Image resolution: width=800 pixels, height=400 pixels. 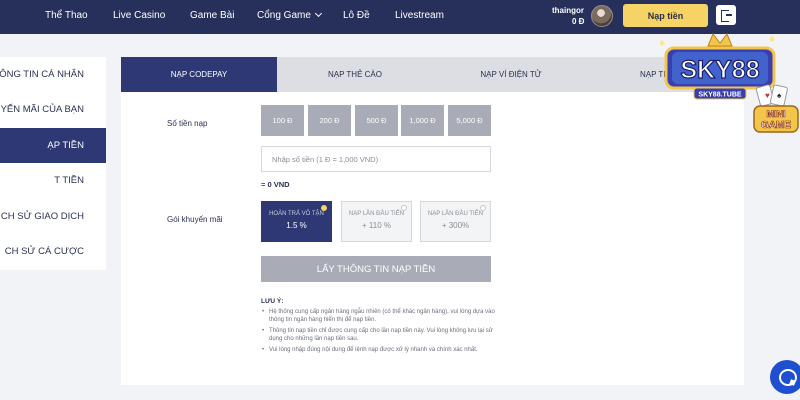 I want to click on tab-e-wallet: NẠP VÍ ĐIỆN TỬ, so click(x=511, y=74).